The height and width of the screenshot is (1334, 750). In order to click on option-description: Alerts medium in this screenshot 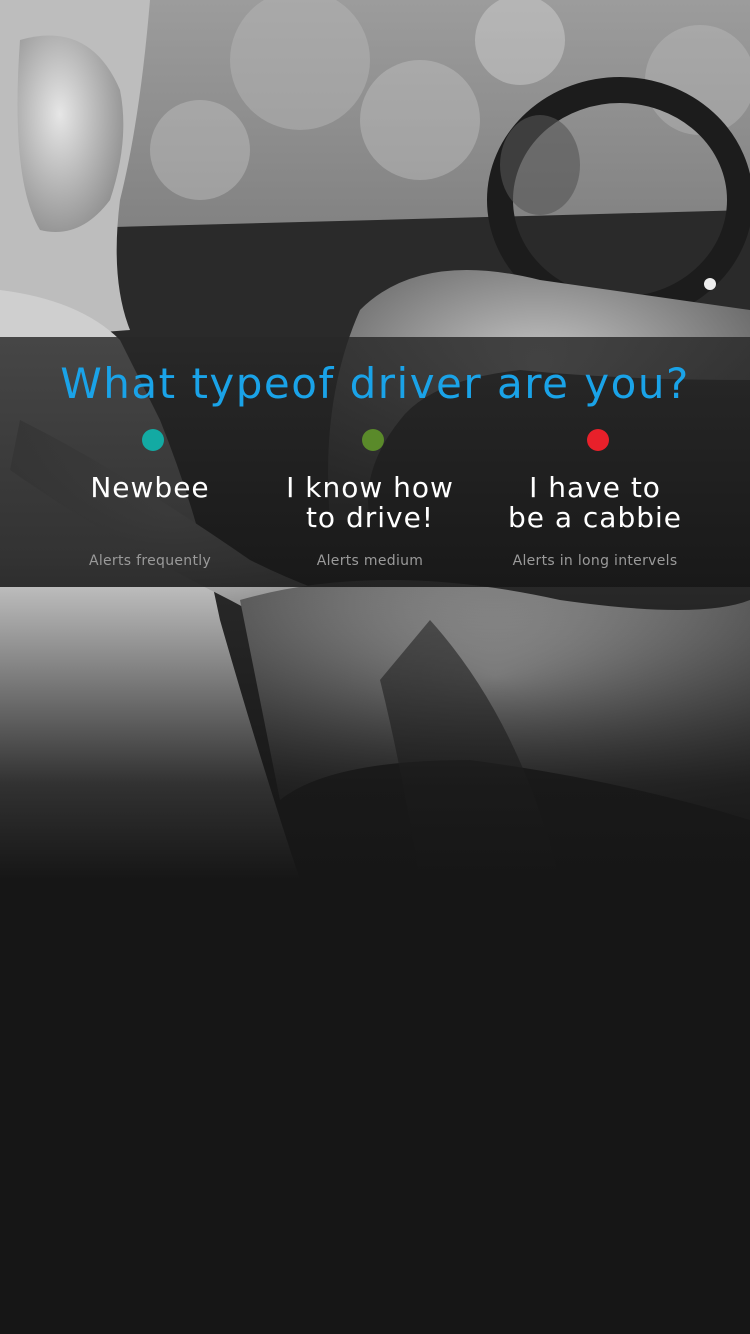, I will do `click(370, 561)`.